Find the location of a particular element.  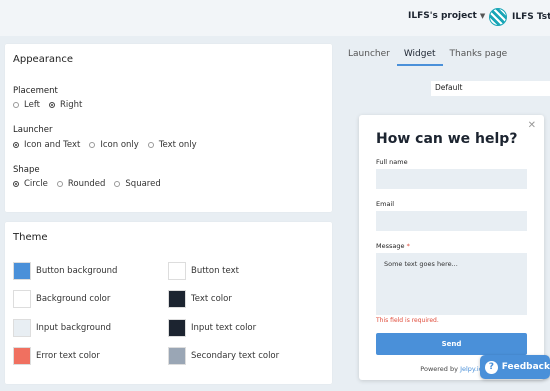

input-background-setting: Input background is located at coordinates (62, 328).